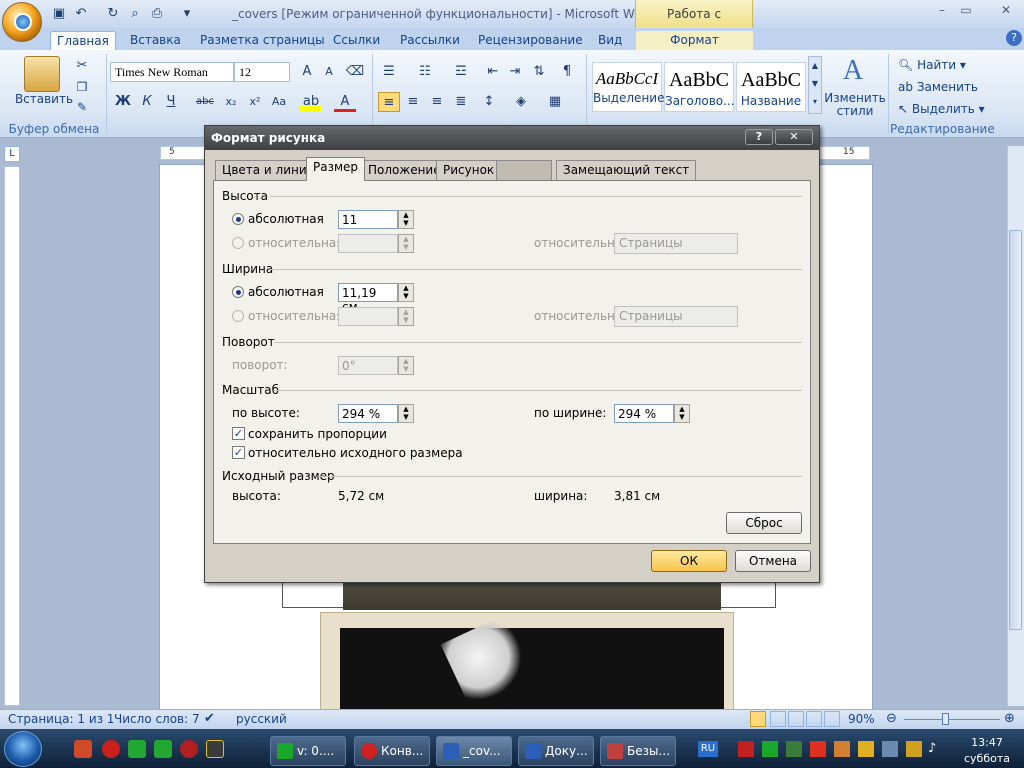 Image resolution: width=1024 pixels, height=768 pixels. I want to click on print-icon: ⎙, so click(157, 14).